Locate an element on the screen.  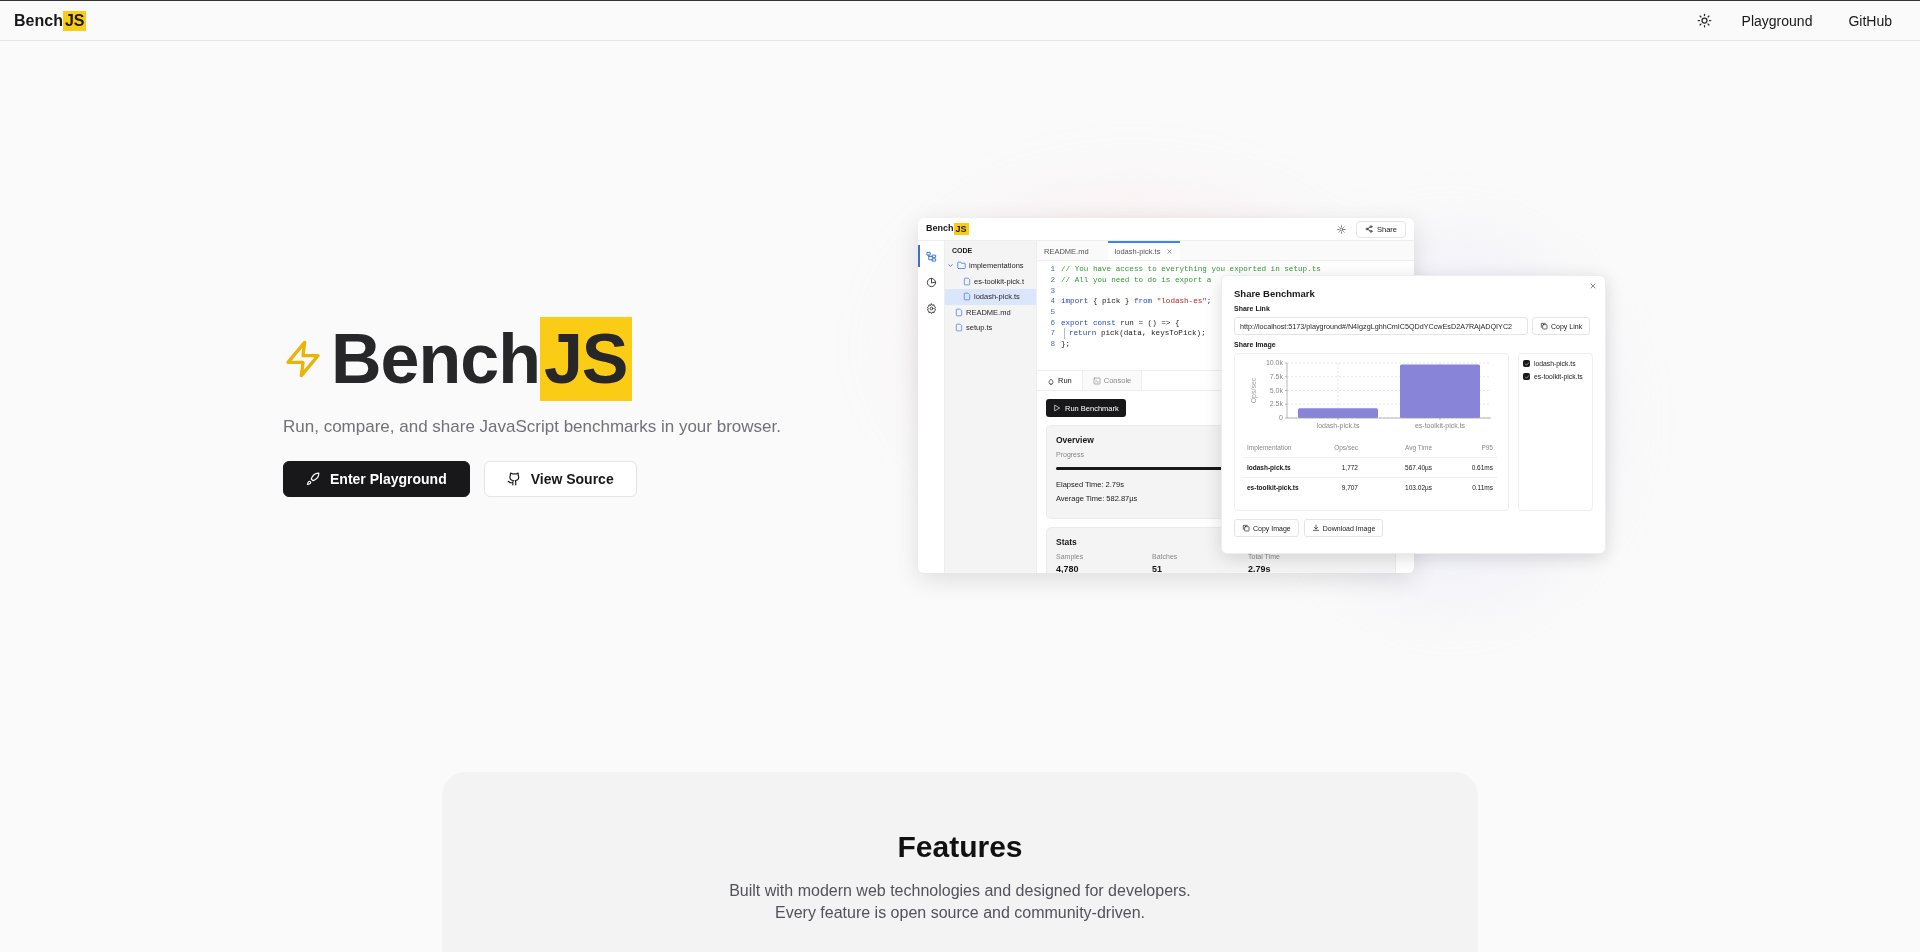
stat-value: 51 is located at coordinates (1157, 568).